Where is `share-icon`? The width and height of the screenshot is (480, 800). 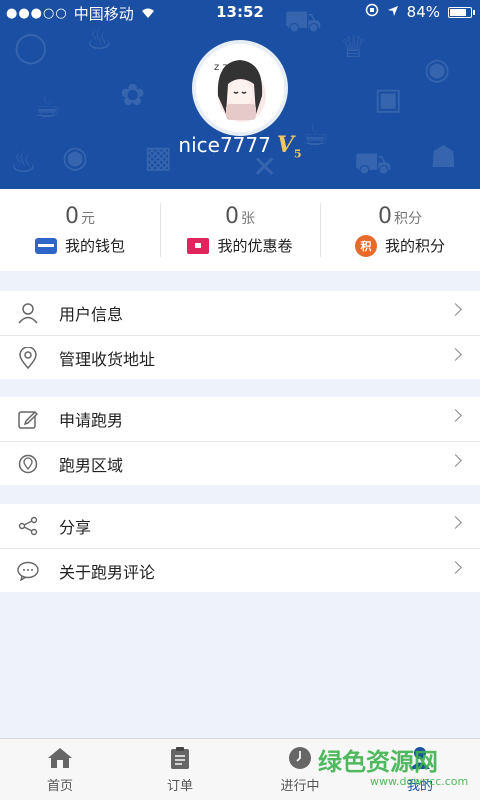 share-icon is located at coordinates (28, 526).